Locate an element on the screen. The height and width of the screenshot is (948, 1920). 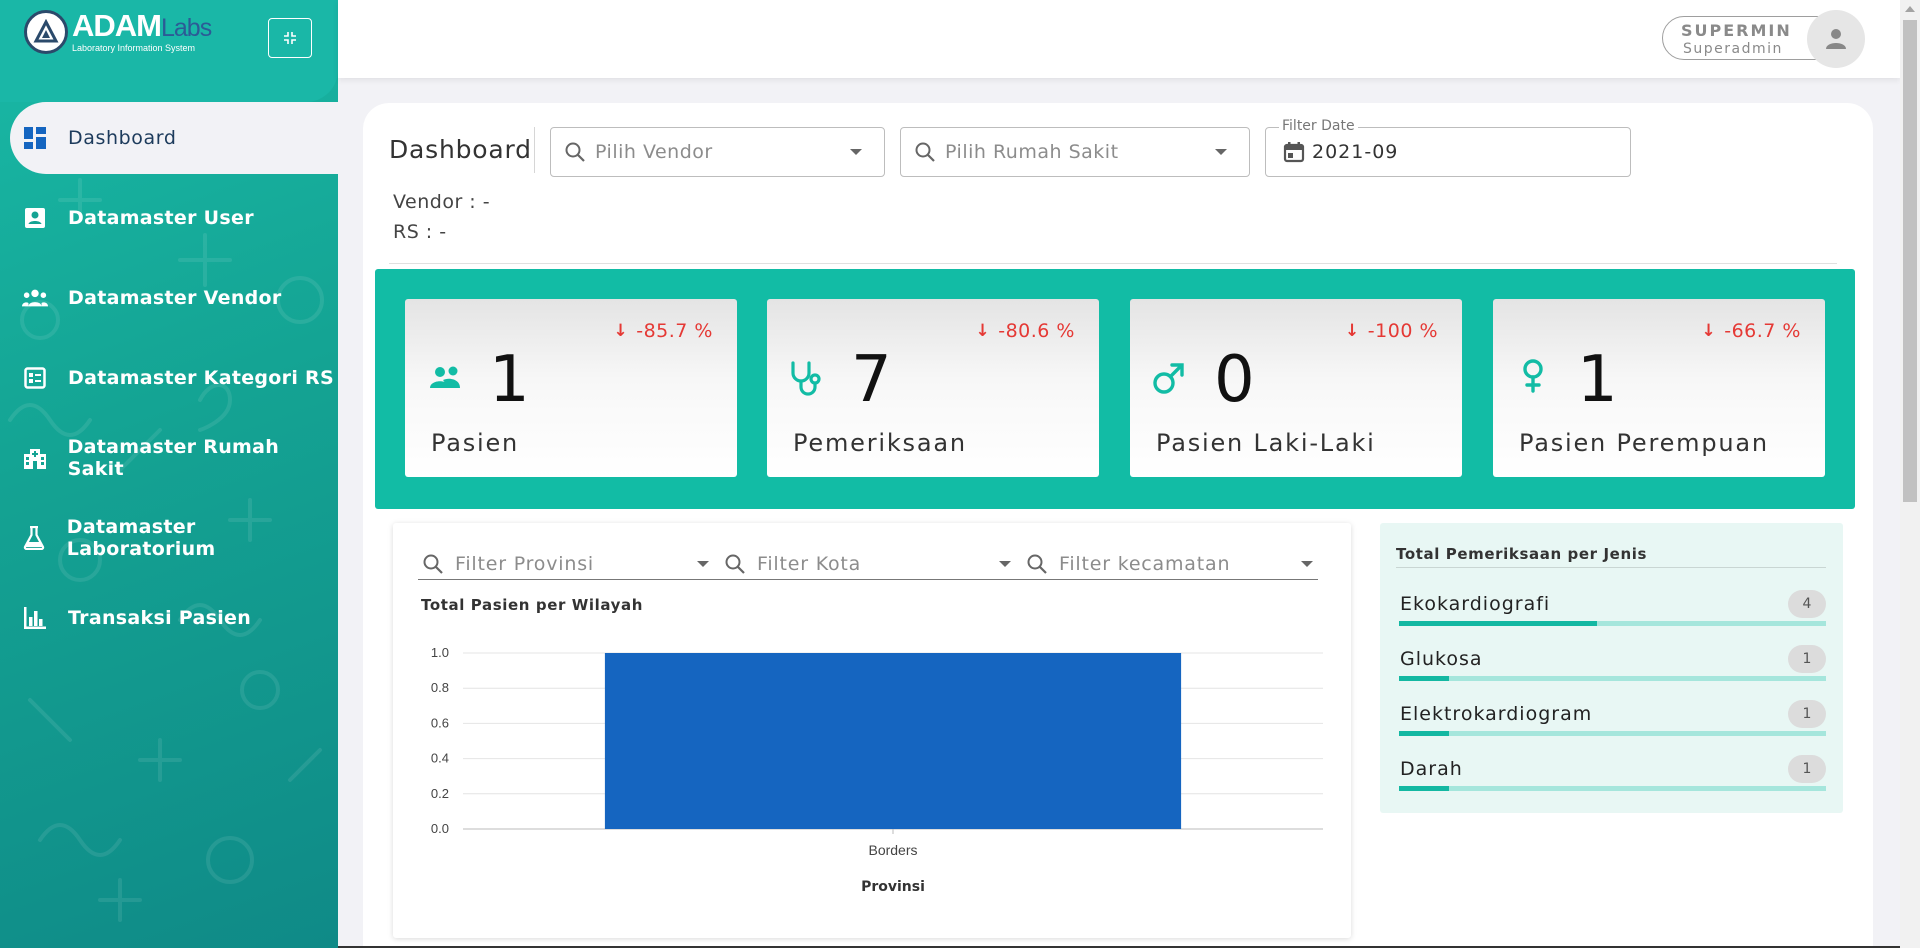
filter-date-value: 2021-09 is located at coordinates (1355, 152).